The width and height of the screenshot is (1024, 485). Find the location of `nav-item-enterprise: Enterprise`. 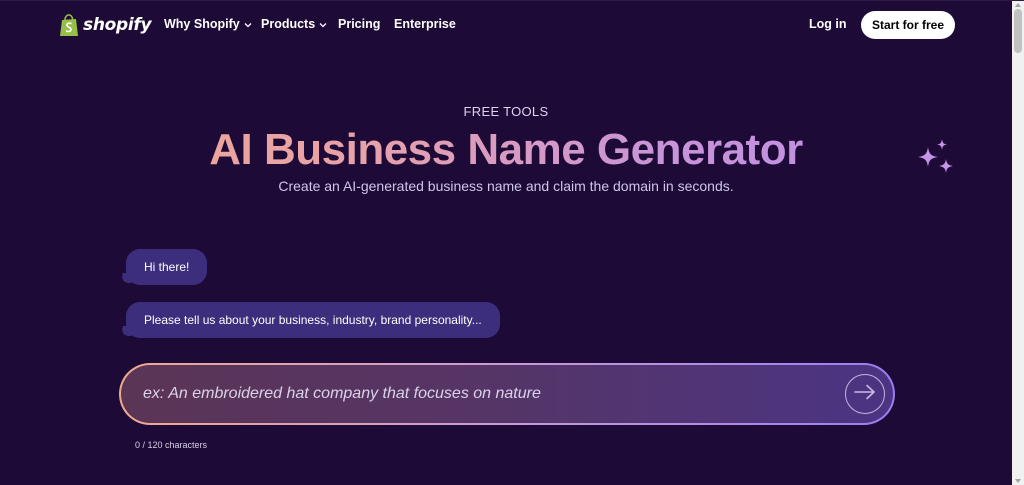

nav-item-enterprise: Enterprise is located at coordinates (425, 24).